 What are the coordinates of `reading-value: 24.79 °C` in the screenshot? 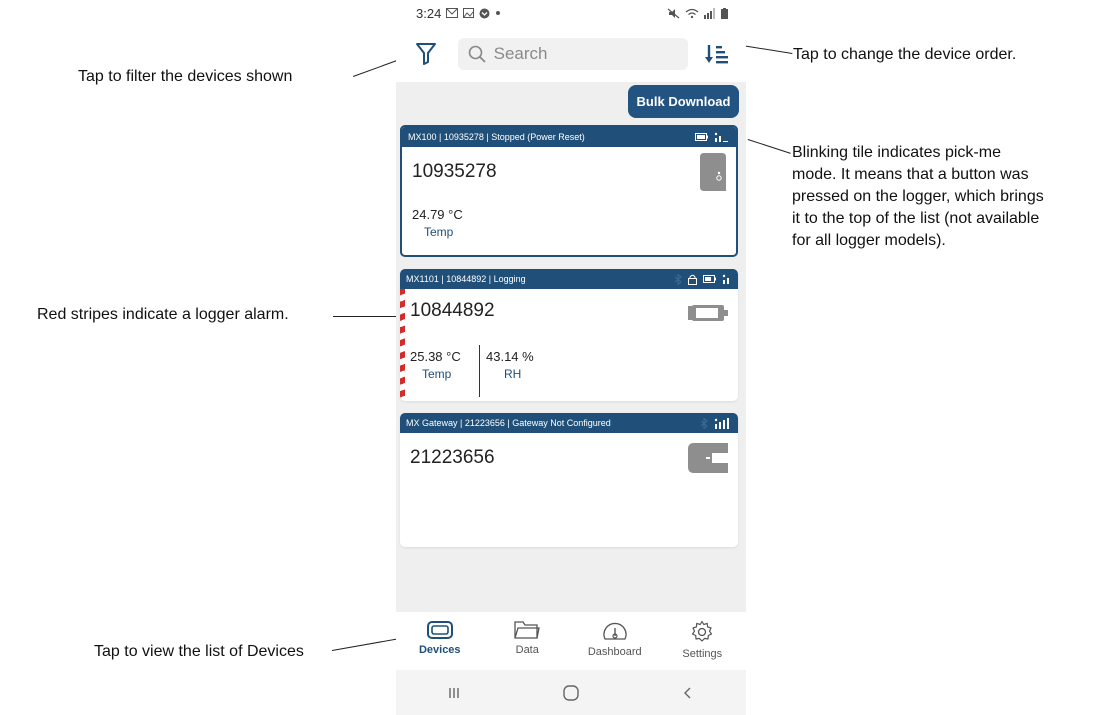 It's located at (437, 214).